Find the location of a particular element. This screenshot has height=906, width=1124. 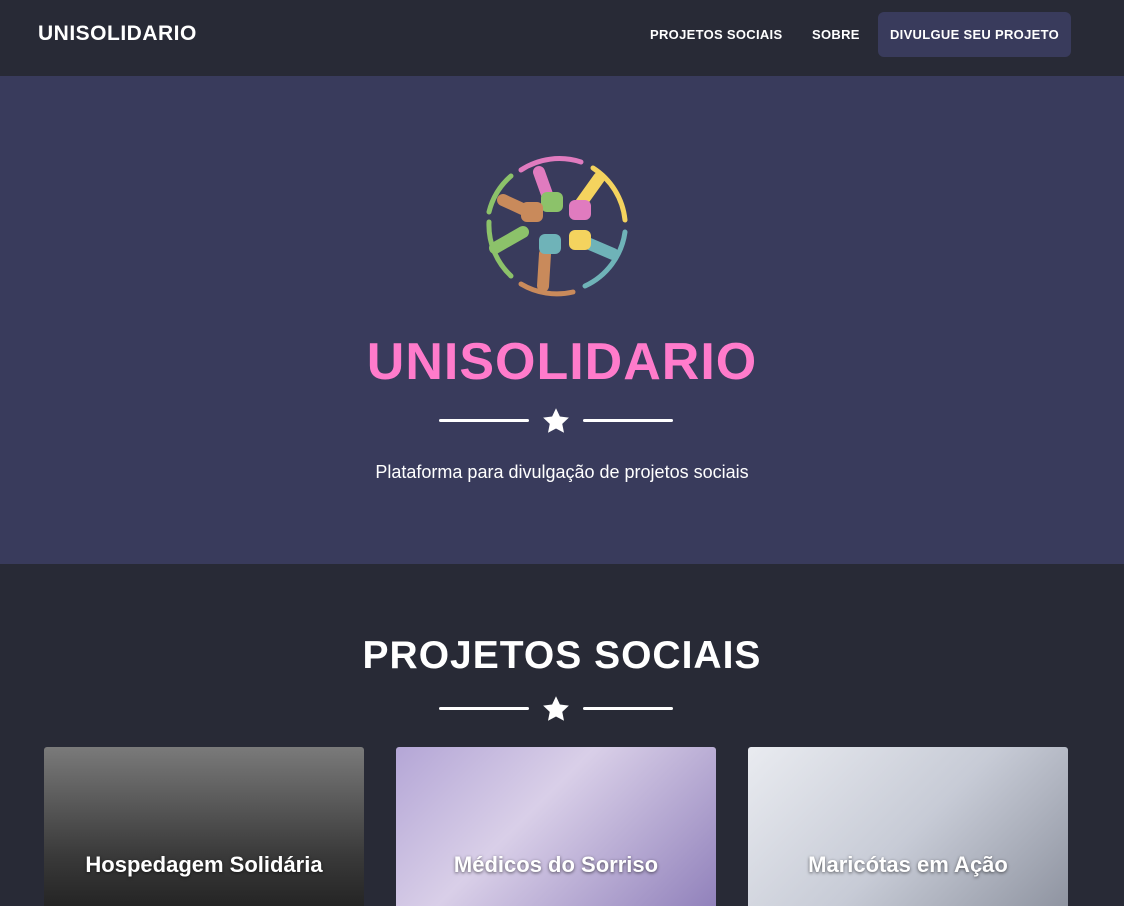

project-card-maricotas-em-acao: Maricótas em Ação is located at coordinates (908, 826).